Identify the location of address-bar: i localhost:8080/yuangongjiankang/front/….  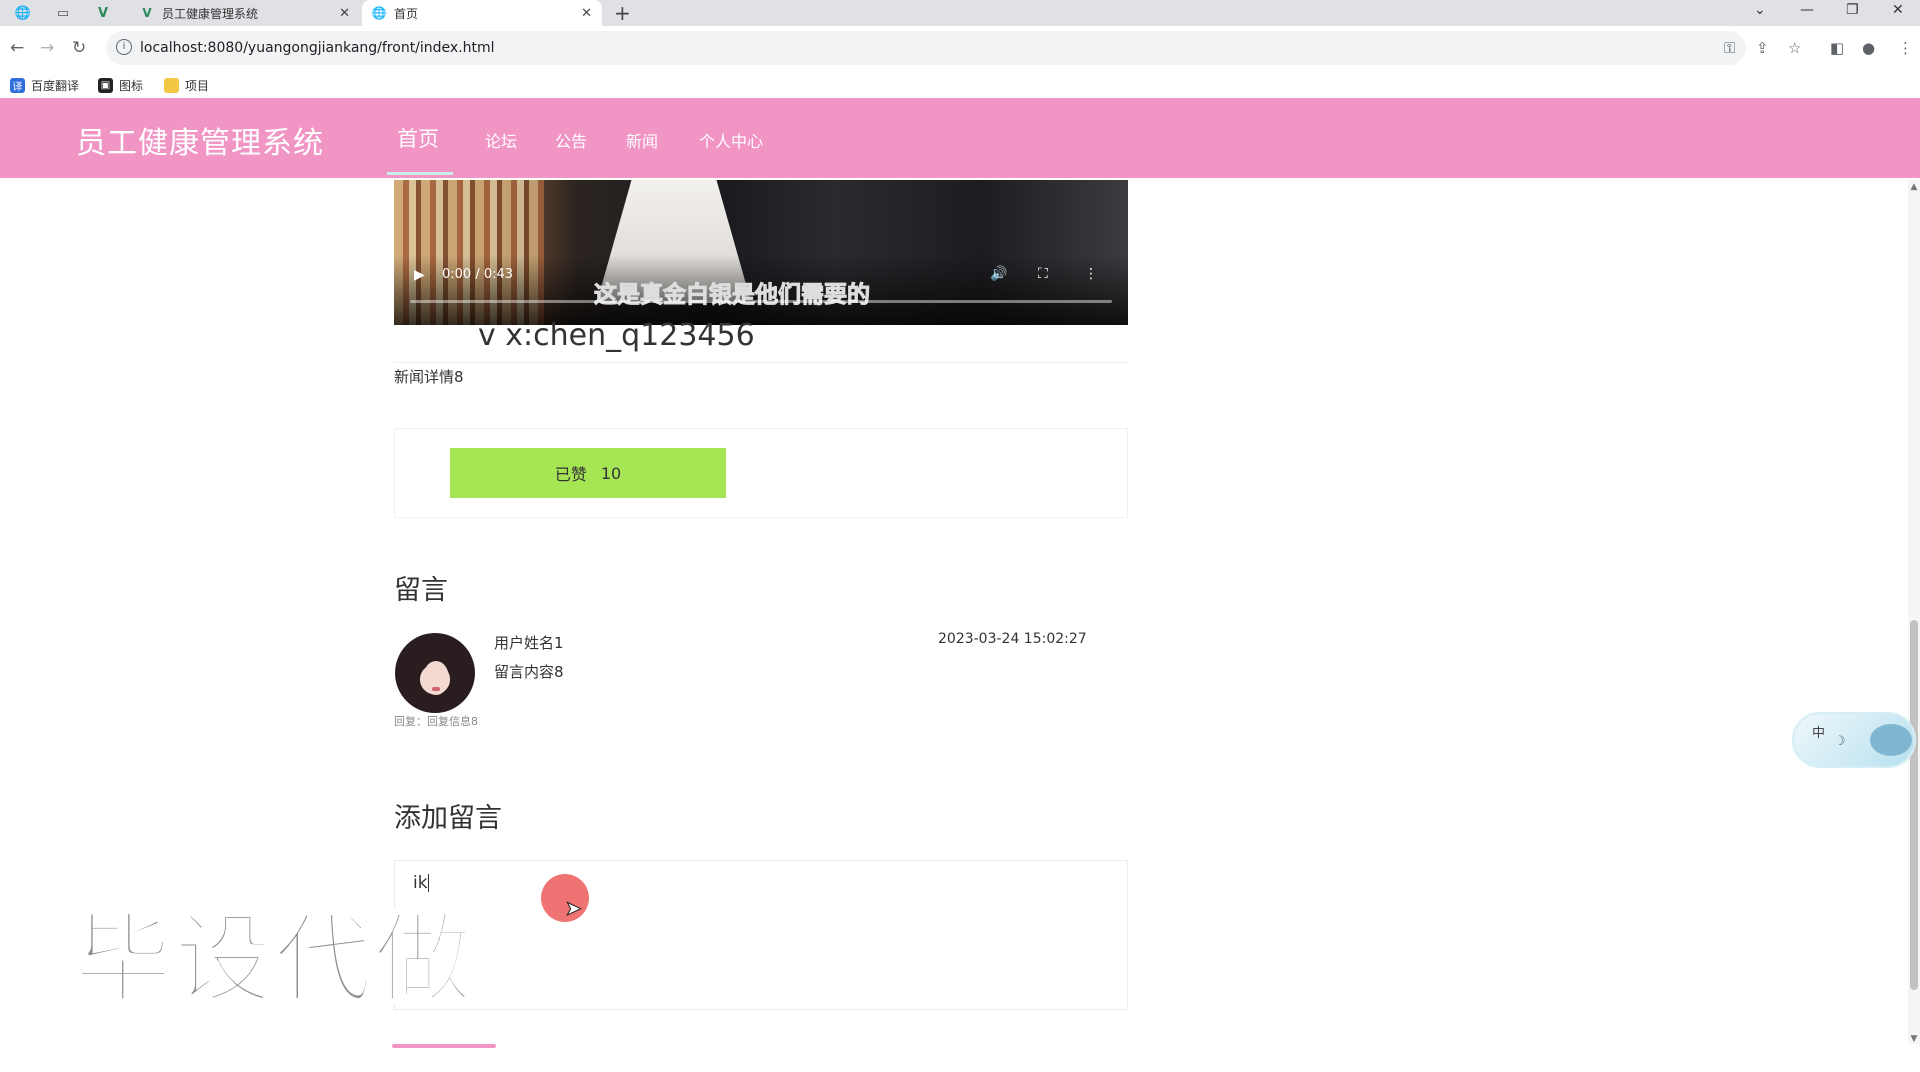
(926, 48).